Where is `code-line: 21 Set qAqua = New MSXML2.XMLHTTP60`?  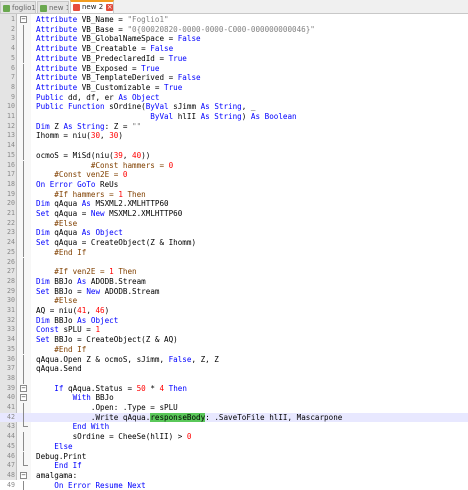 code-line: 21 Set qAqua = New MSXML2.XMLHTTP60 is located at coordinates (234, 214).